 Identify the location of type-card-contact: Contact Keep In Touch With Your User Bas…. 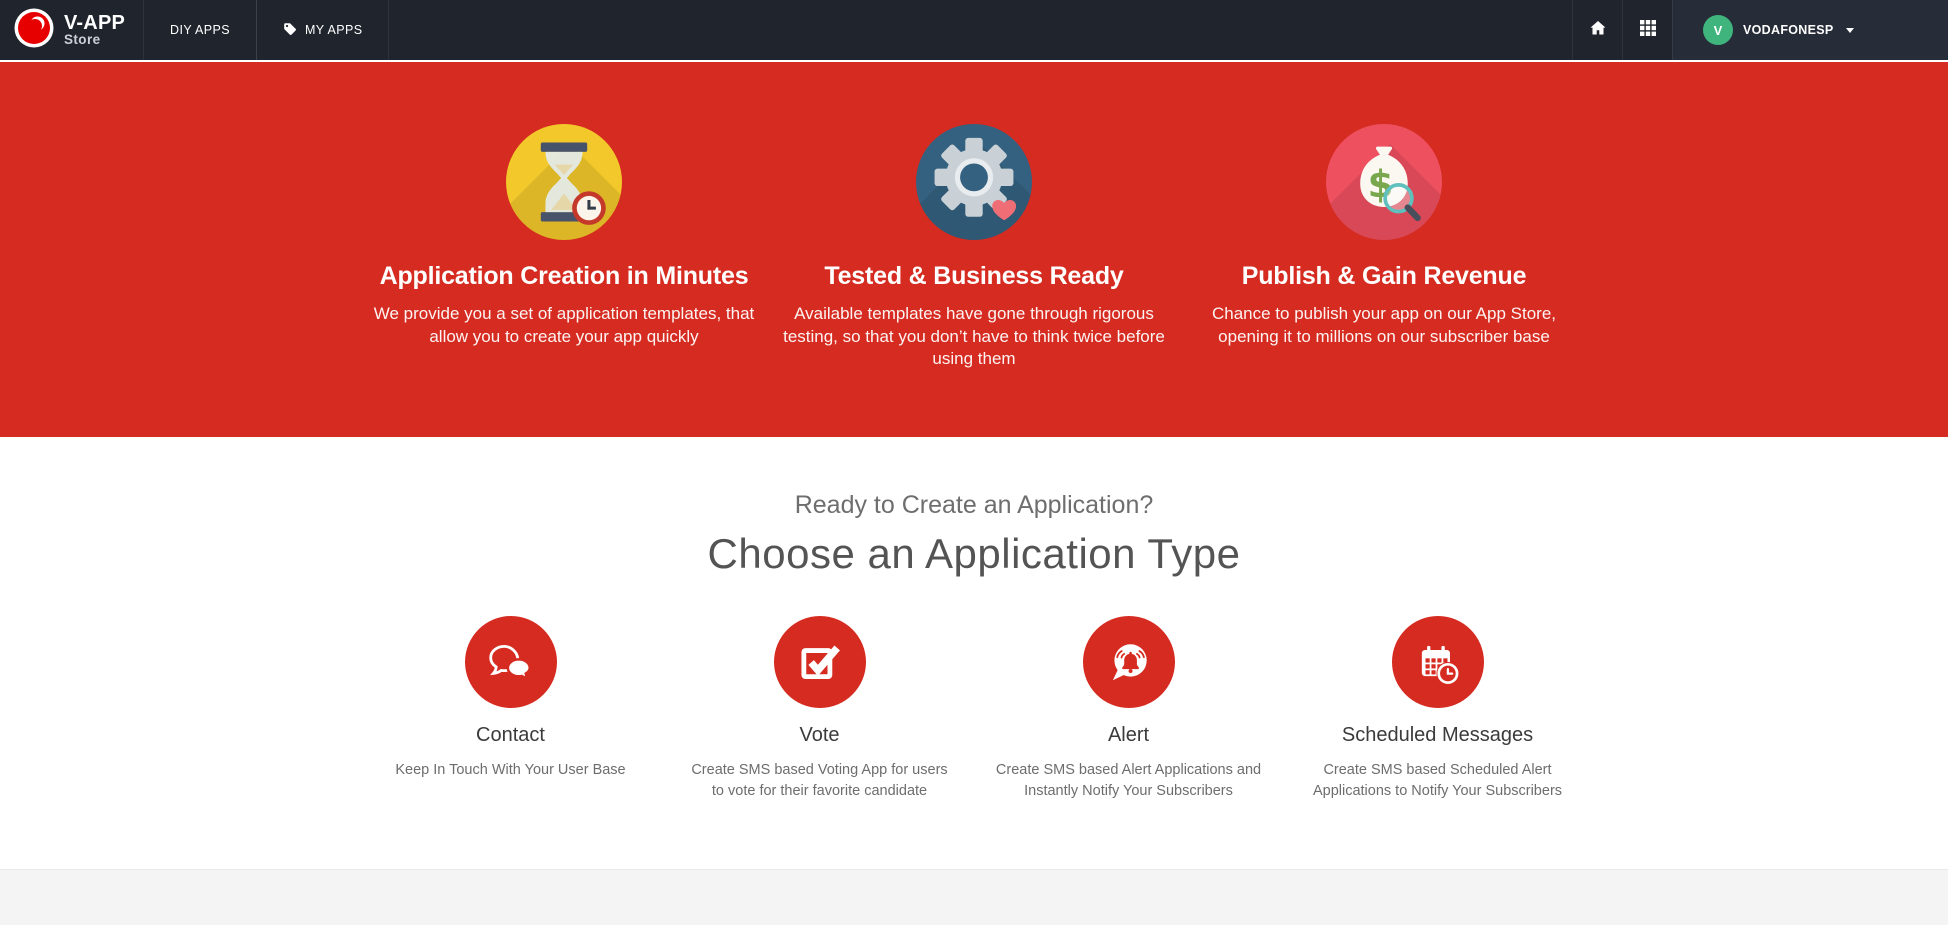
(510, 709).